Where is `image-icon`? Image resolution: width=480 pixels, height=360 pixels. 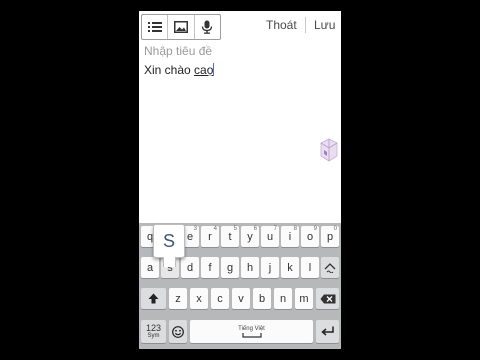 image-icon is located at coordinates (180, 27).